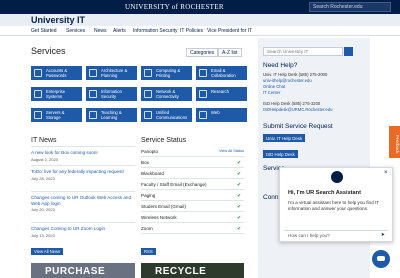 Image resolution: width=400 pixels, height=278 pixels. Describe the element at coordinates (75, 31) in the screenshot. I see `nav-services: Services` at that location.